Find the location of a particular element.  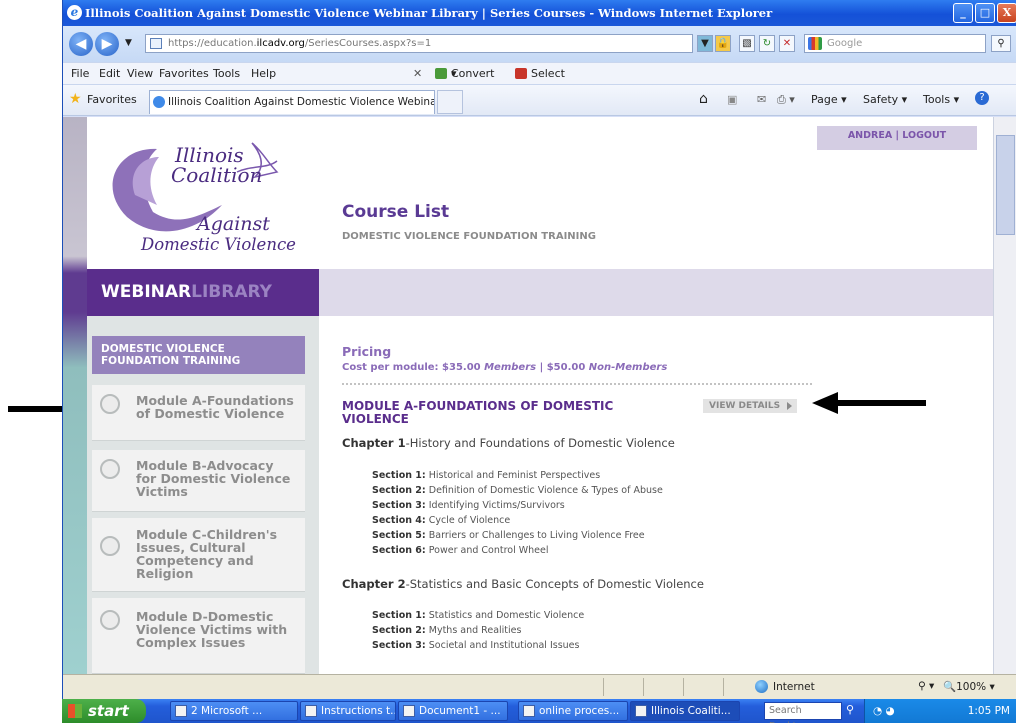

menu-favorites: Favorites is located at coordinates (184, 73).